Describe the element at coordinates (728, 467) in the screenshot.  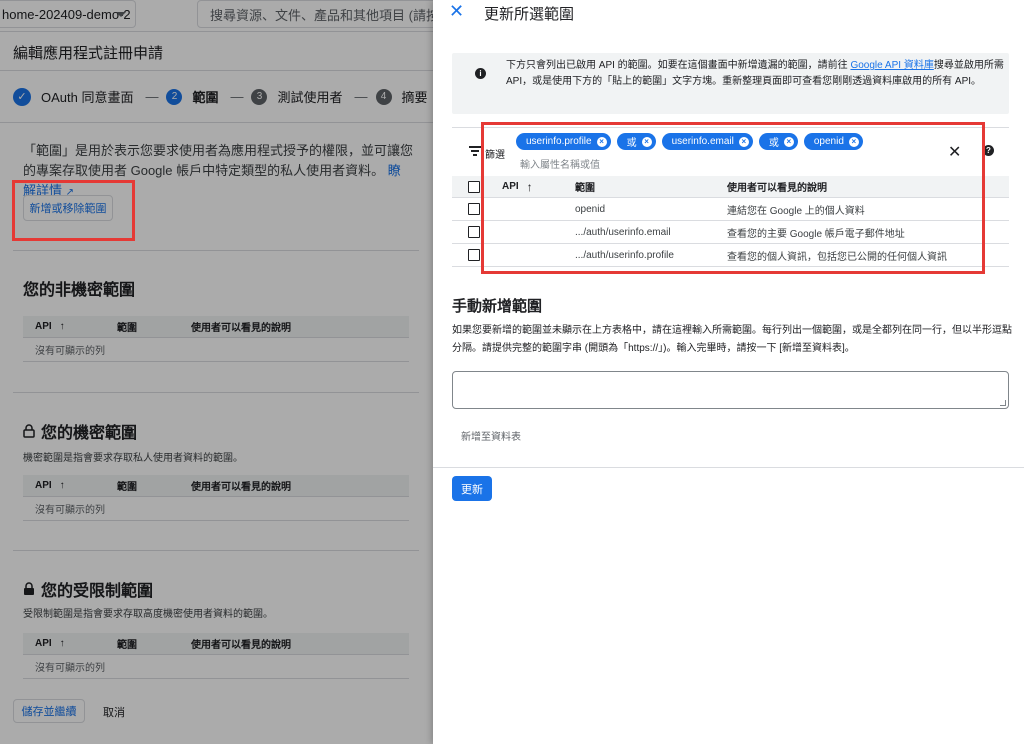
I see `divider` at that location.